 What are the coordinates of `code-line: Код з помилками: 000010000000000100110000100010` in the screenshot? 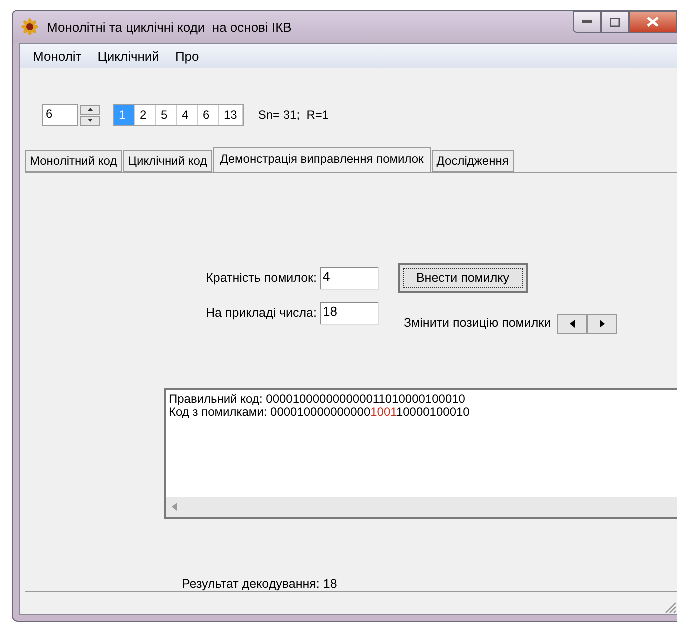 It's located at (320, 412).